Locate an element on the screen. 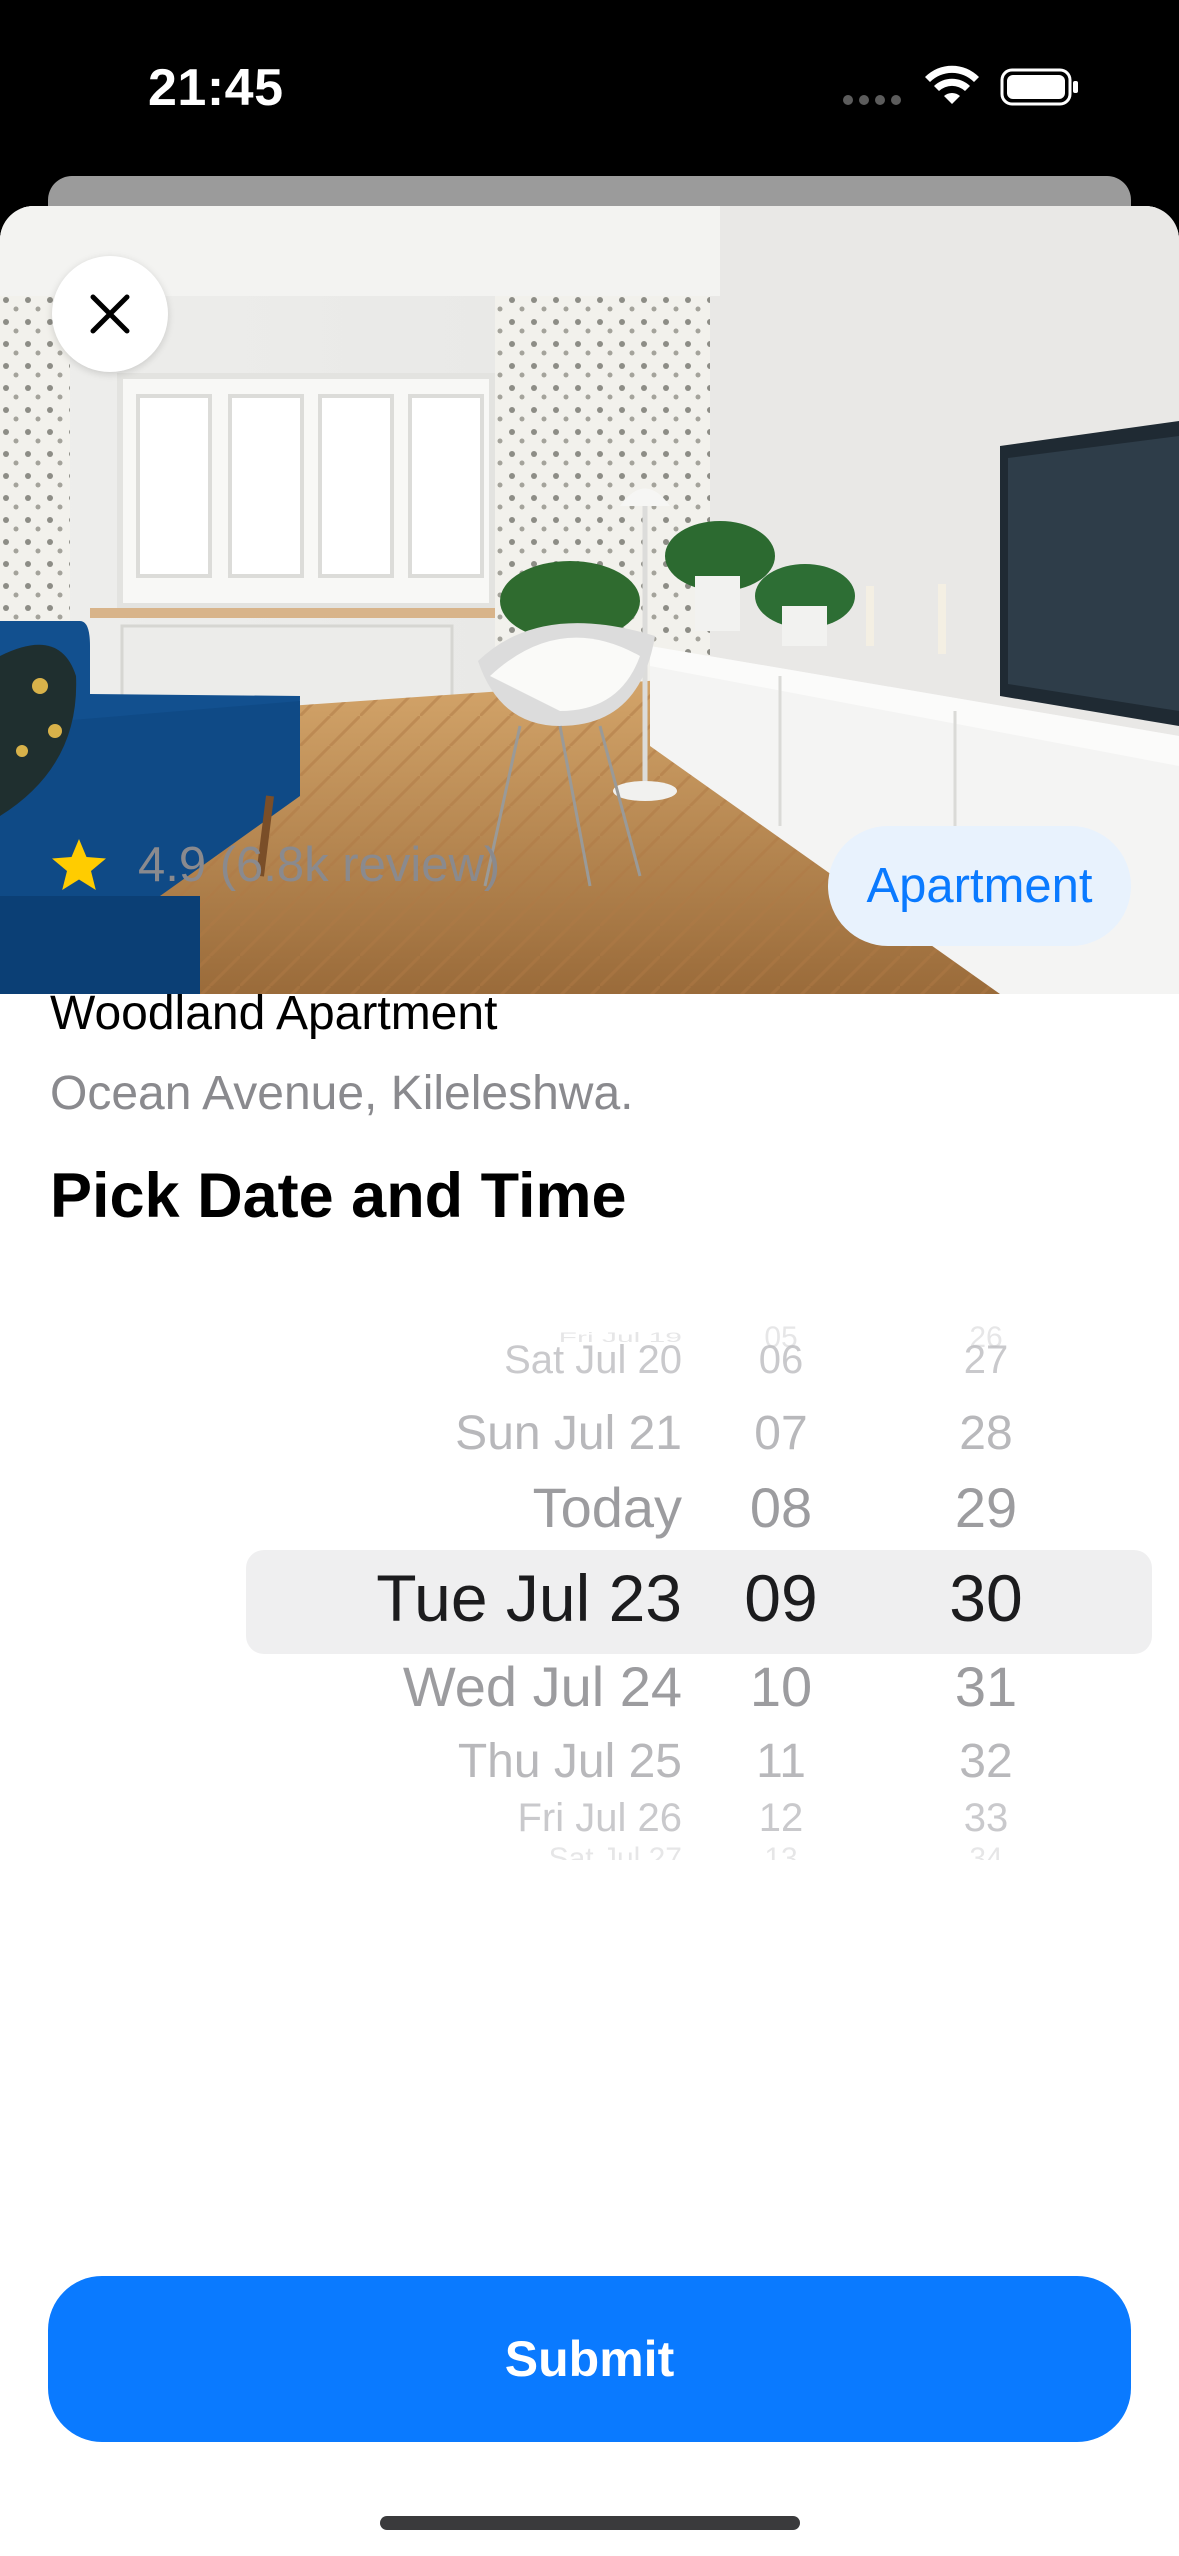  cellular-dots-icon is located at coordinates (874, 101).